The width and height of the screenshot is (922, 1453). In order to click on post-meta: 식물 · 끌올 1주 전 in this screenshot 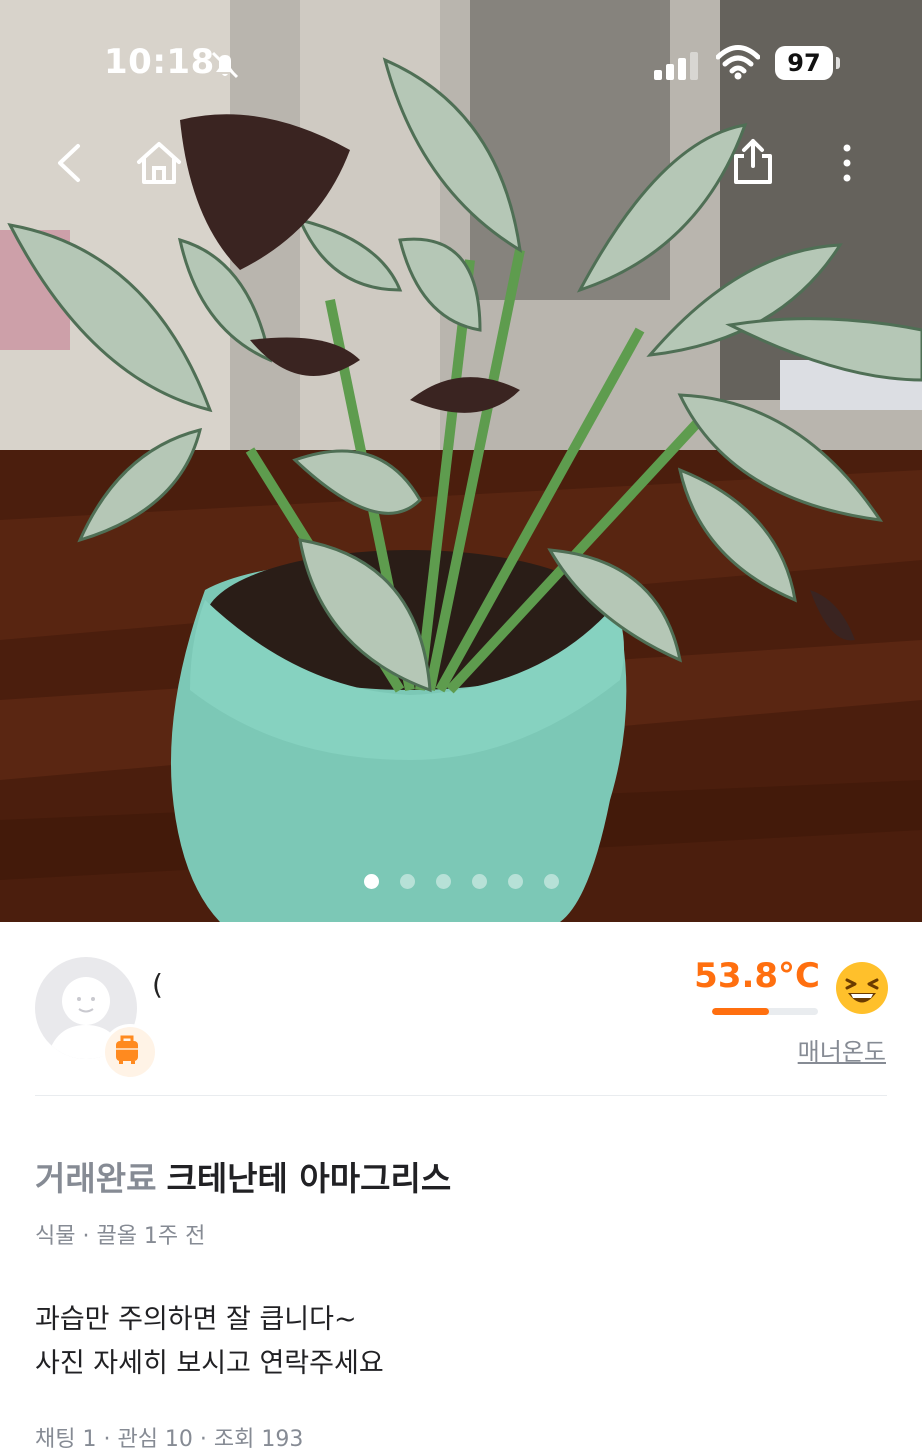, I will do `click(120, 1234)`.